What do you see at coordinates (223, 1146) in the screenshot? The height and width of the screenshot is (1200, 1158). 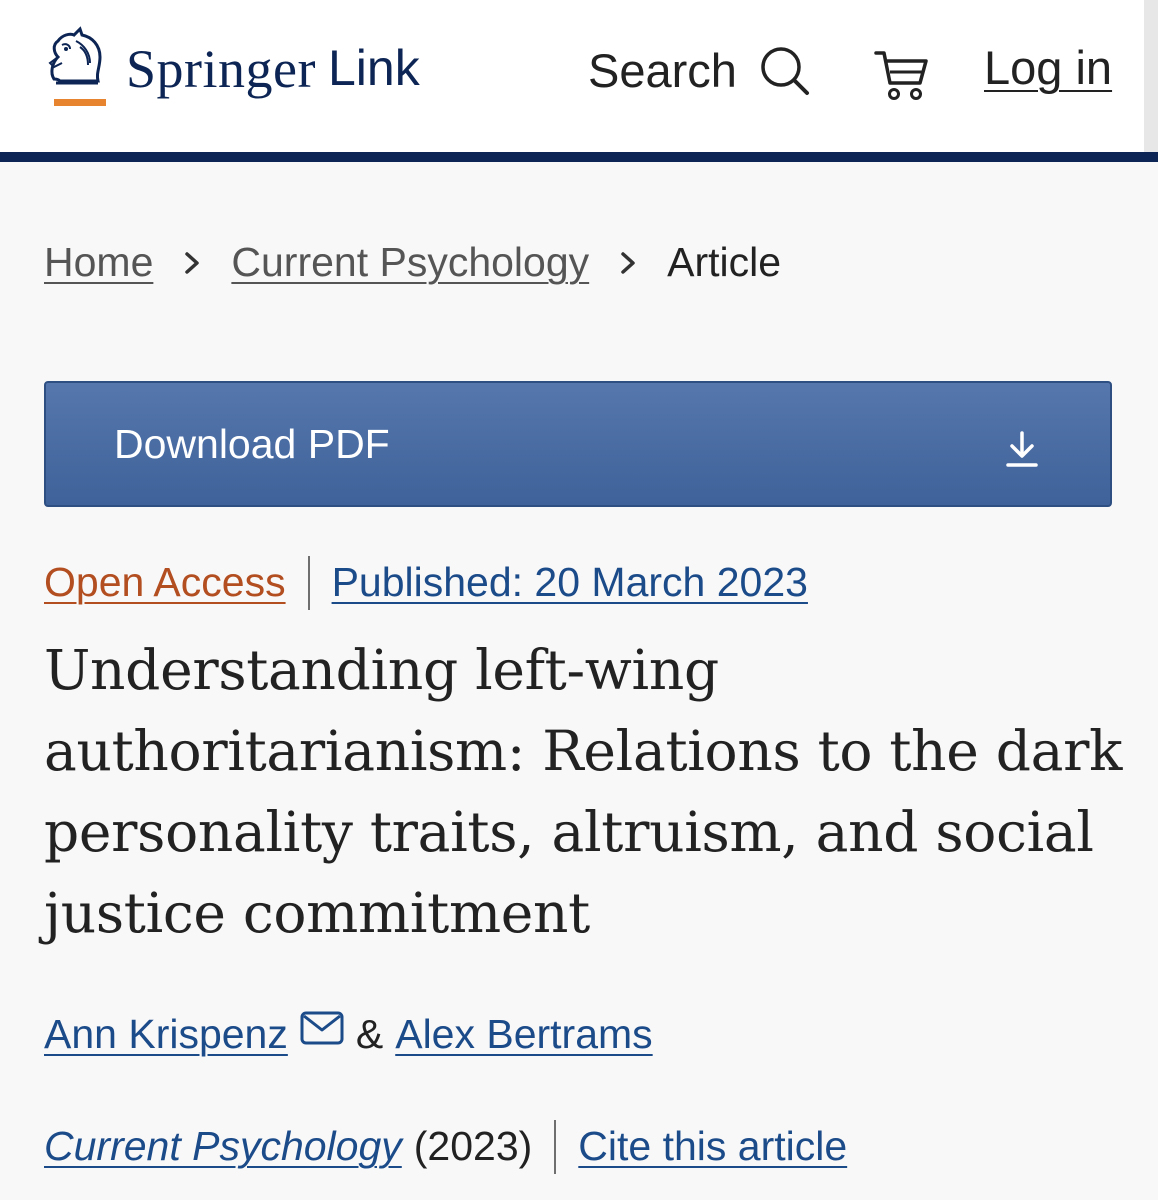 I see `journal-link: Current Psychology` at bounding box center [223, 1146].